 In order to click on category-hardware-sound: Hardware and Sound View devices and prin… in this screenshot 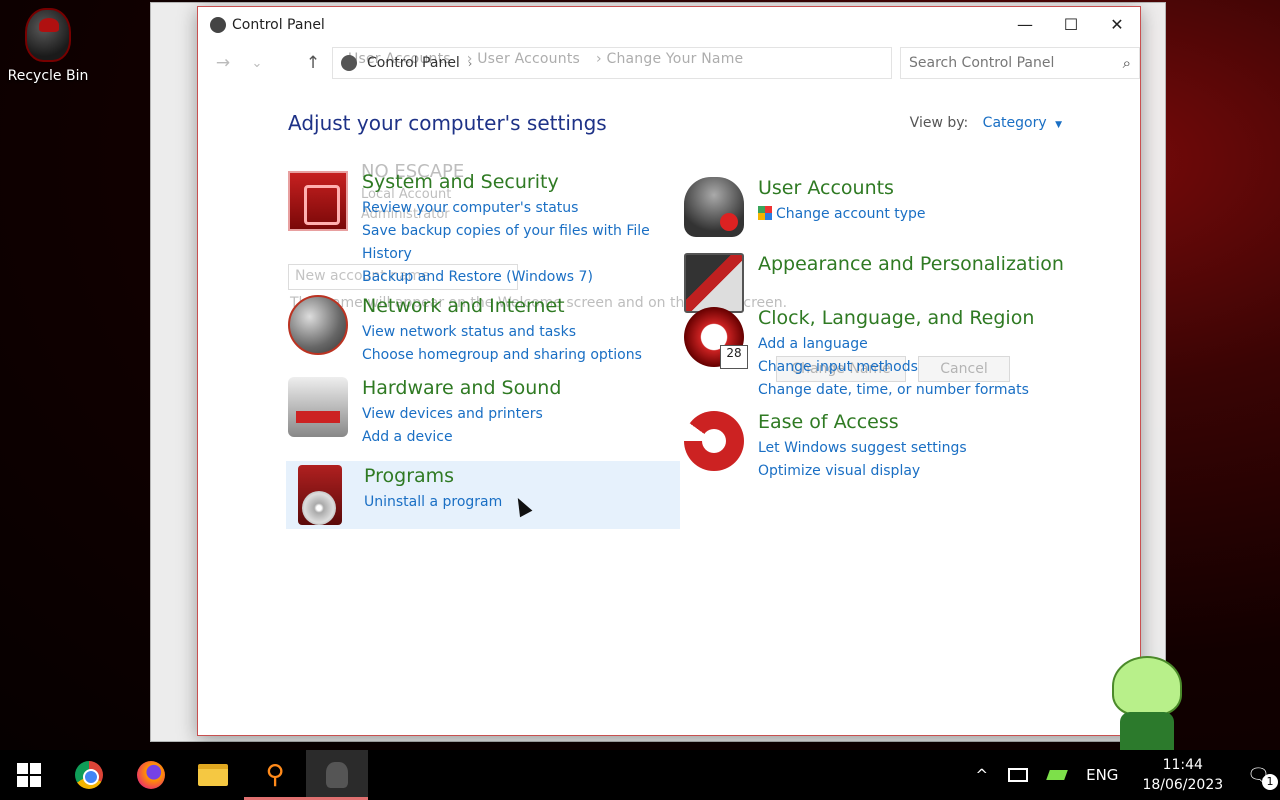, I will do `click(483, 413)`.